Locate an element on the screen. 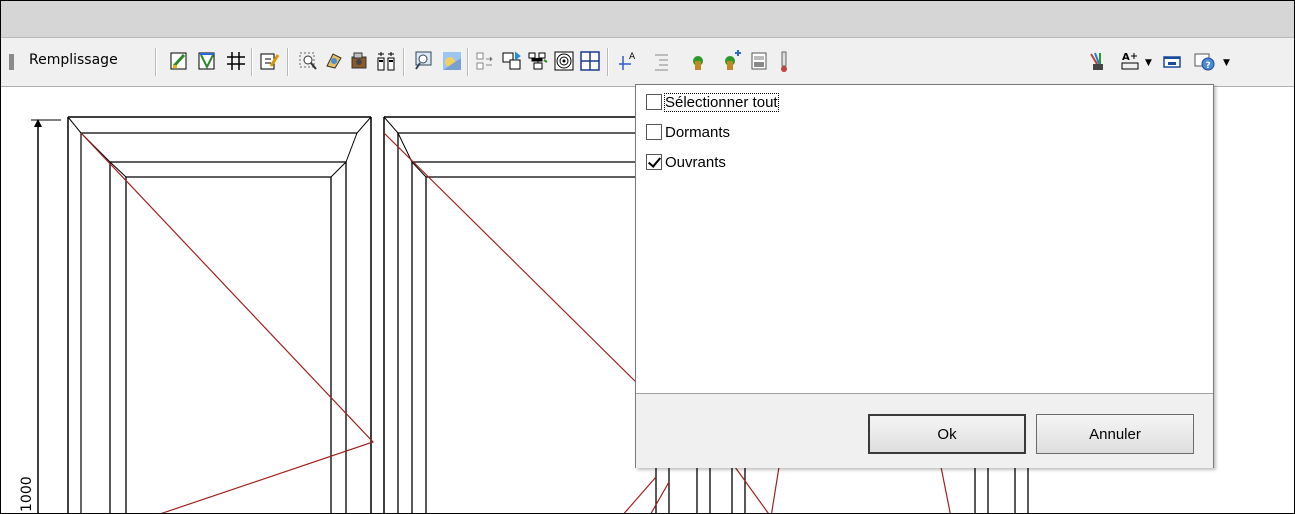 This screenshot has height=514, width=1295. text-format-icon: A is located at coordinates (1130, 61).